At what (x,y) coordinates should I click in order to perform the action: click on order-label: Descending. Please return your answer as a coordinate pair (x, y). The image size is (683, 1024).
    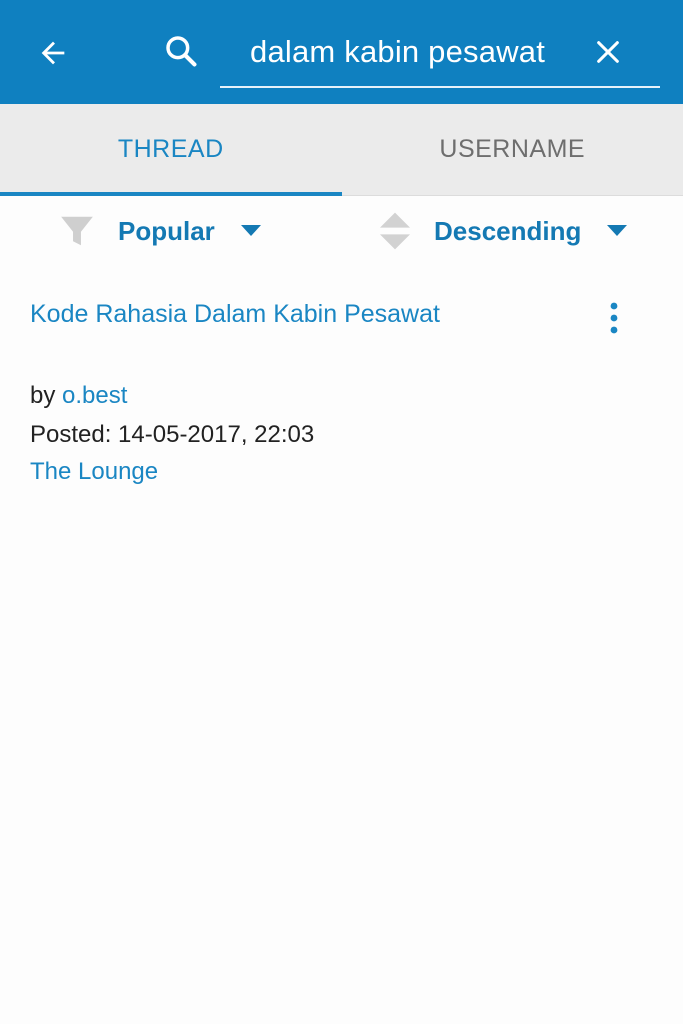
    Looking at the image, I should click on (508, 230).